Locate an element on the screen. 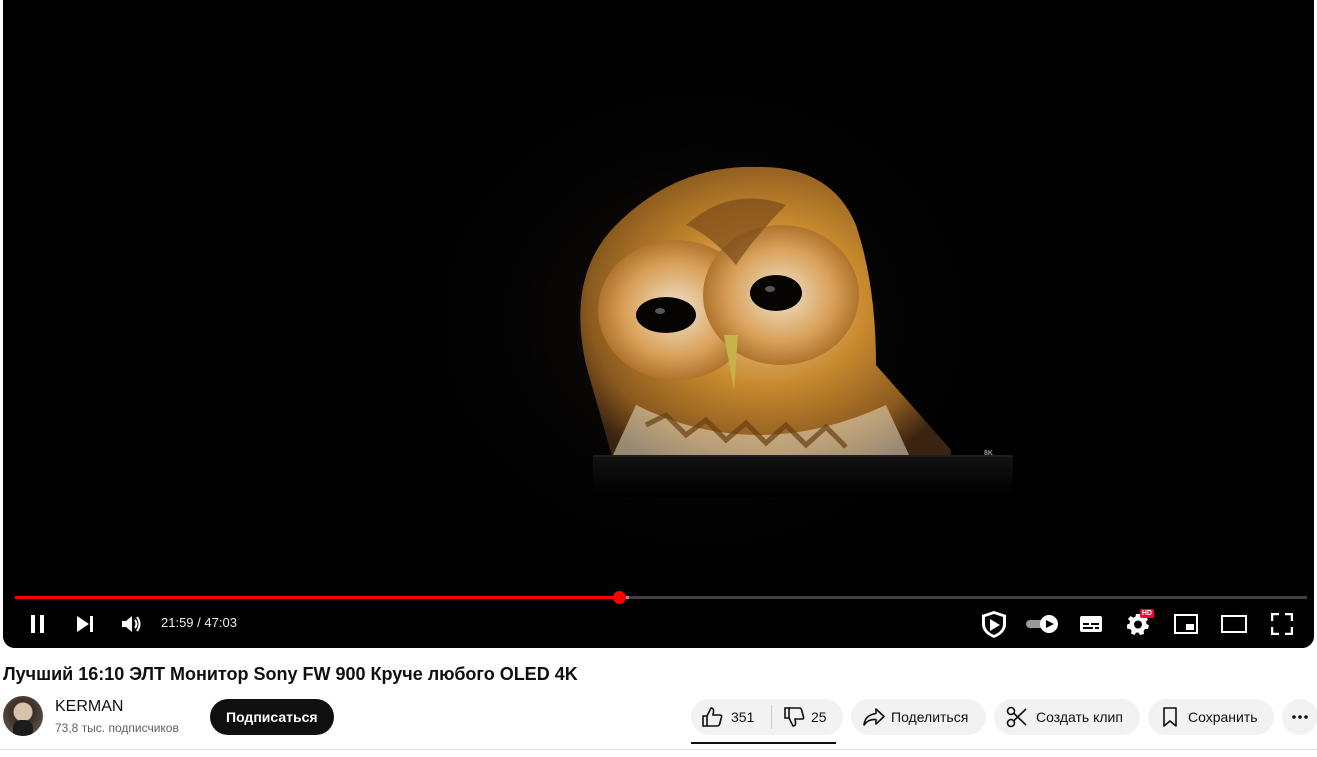 This screenshot has height=757, width=1317. settings-button: HD is located at coordinates (1138, 624).